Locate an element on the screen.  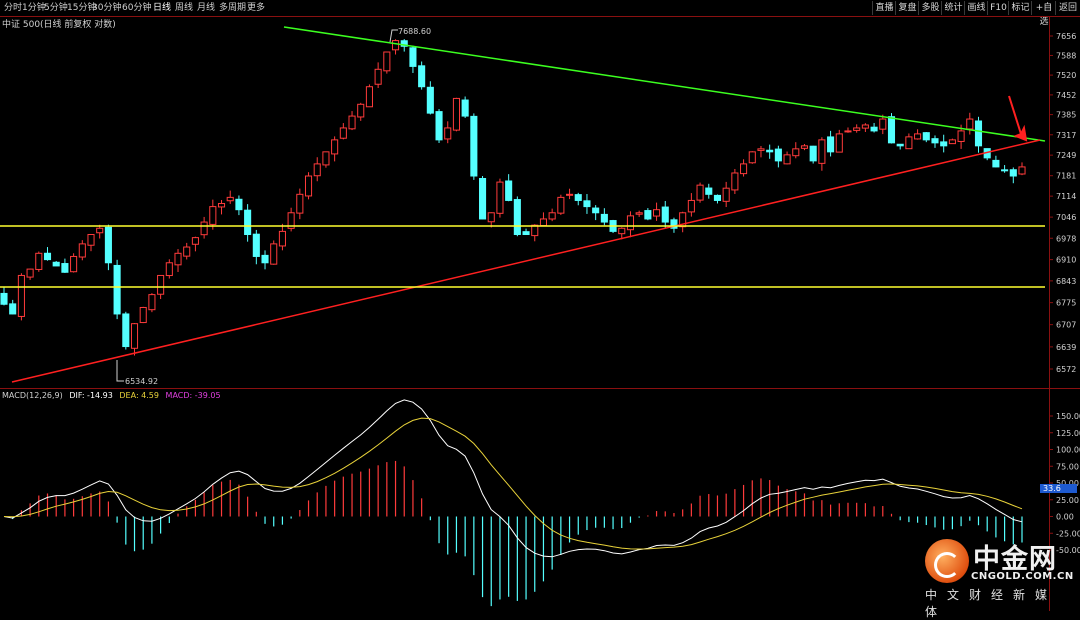
macd-label: MACD(12,26,9) is located at coordinates (32, 395).